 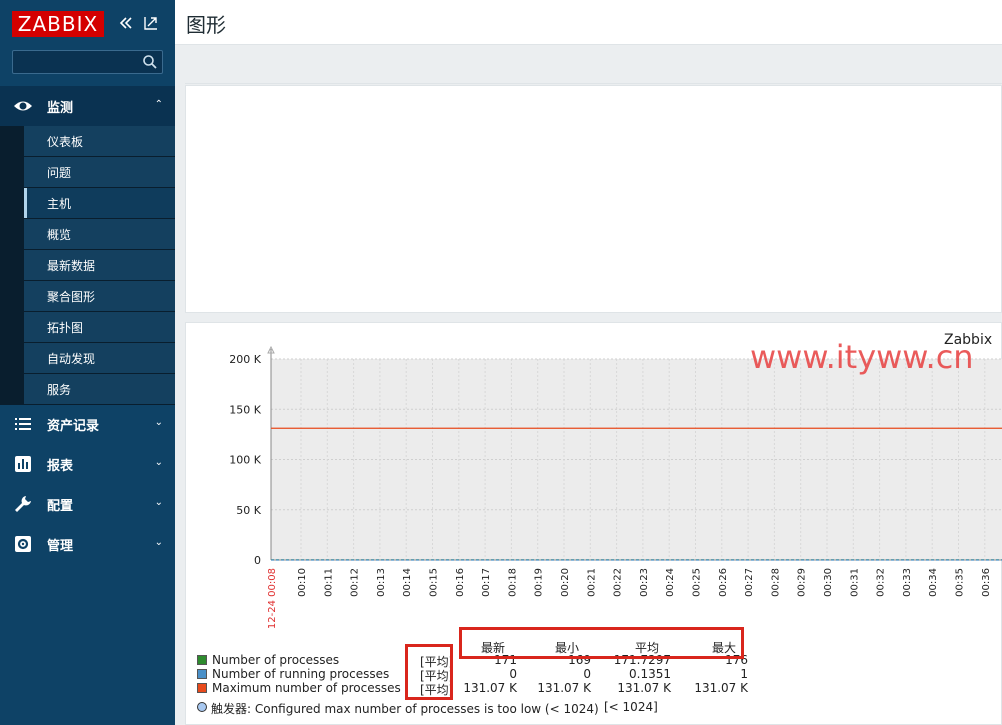 What do you see at coordinates (565, 582) in the screenshot?
I see `x-tick-label: 00:20` at bounding box center [565, 582].